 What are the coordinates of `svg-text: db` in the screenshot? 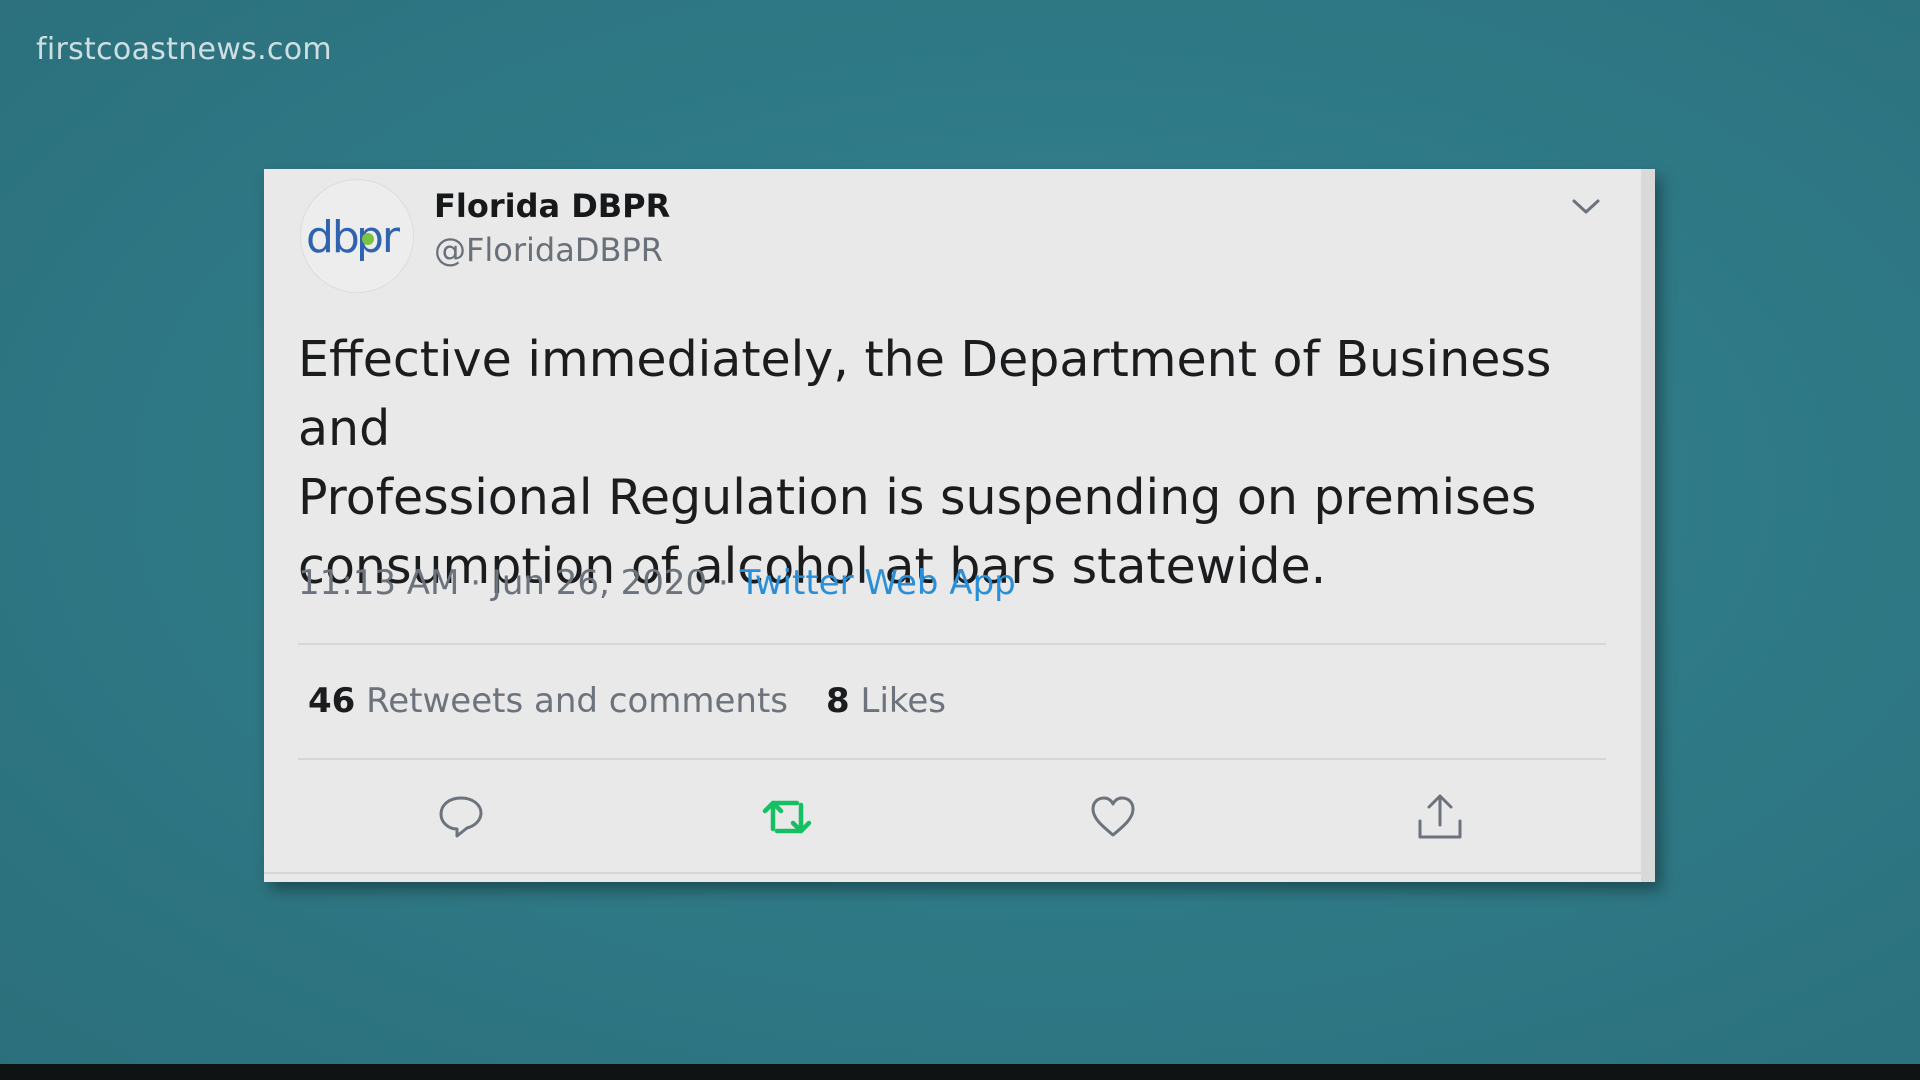 It's located at (332, 237).